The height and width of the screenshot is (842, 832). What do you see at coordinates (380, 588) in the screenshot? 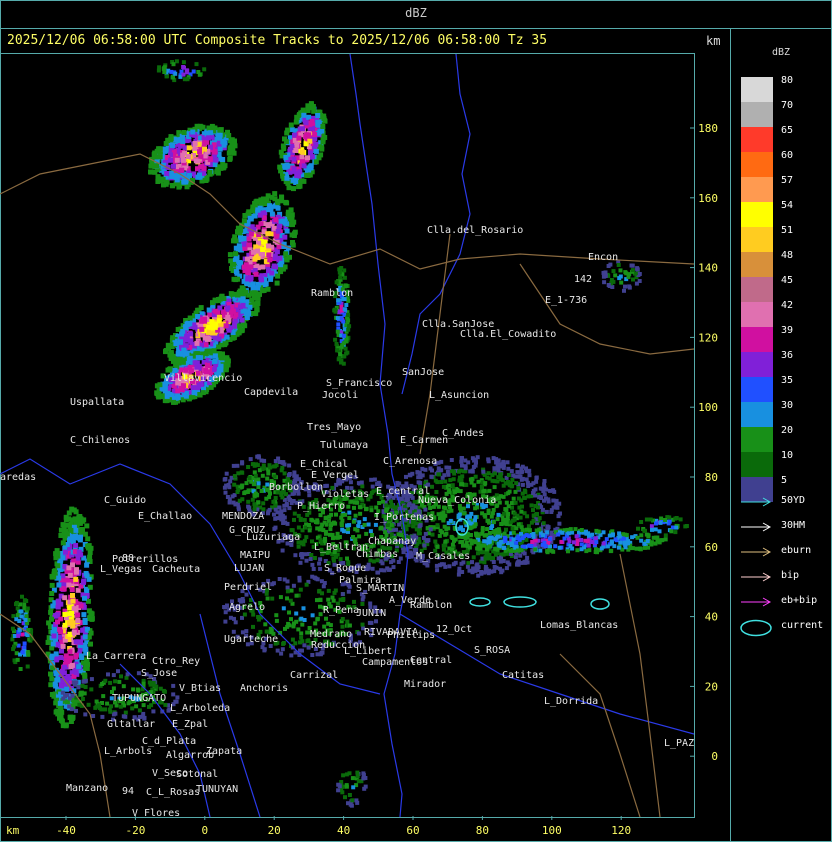
I see `place-label: S_MARTIN` at bounding box center [380, 588].